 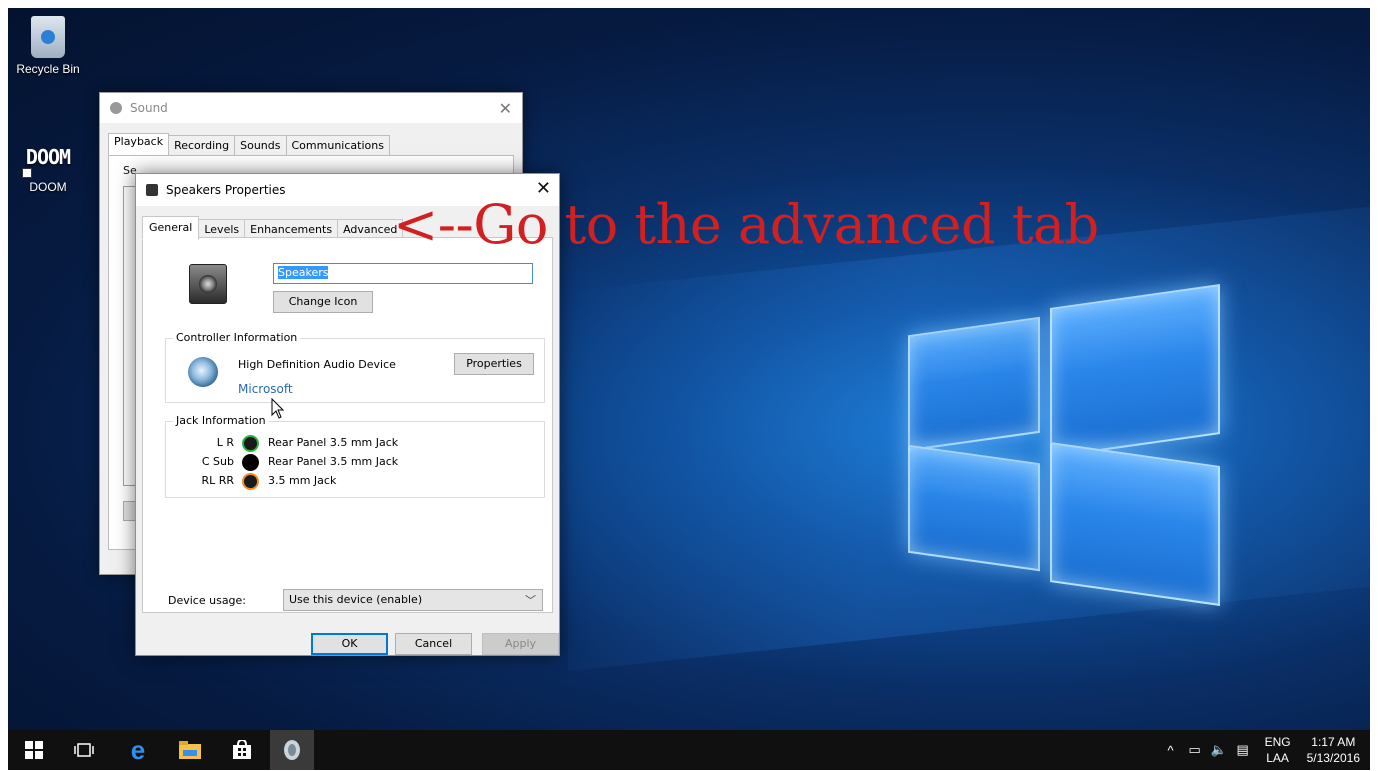 I want to click on desktop-icon-label: Recycle Bin, so click(x=48, y=69).